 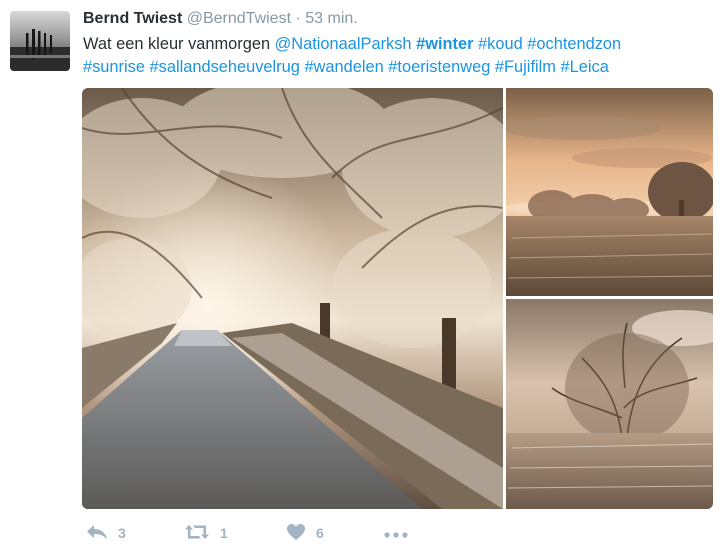 I want to click on hashtag-link: #winter, so click(x=444, y=44).